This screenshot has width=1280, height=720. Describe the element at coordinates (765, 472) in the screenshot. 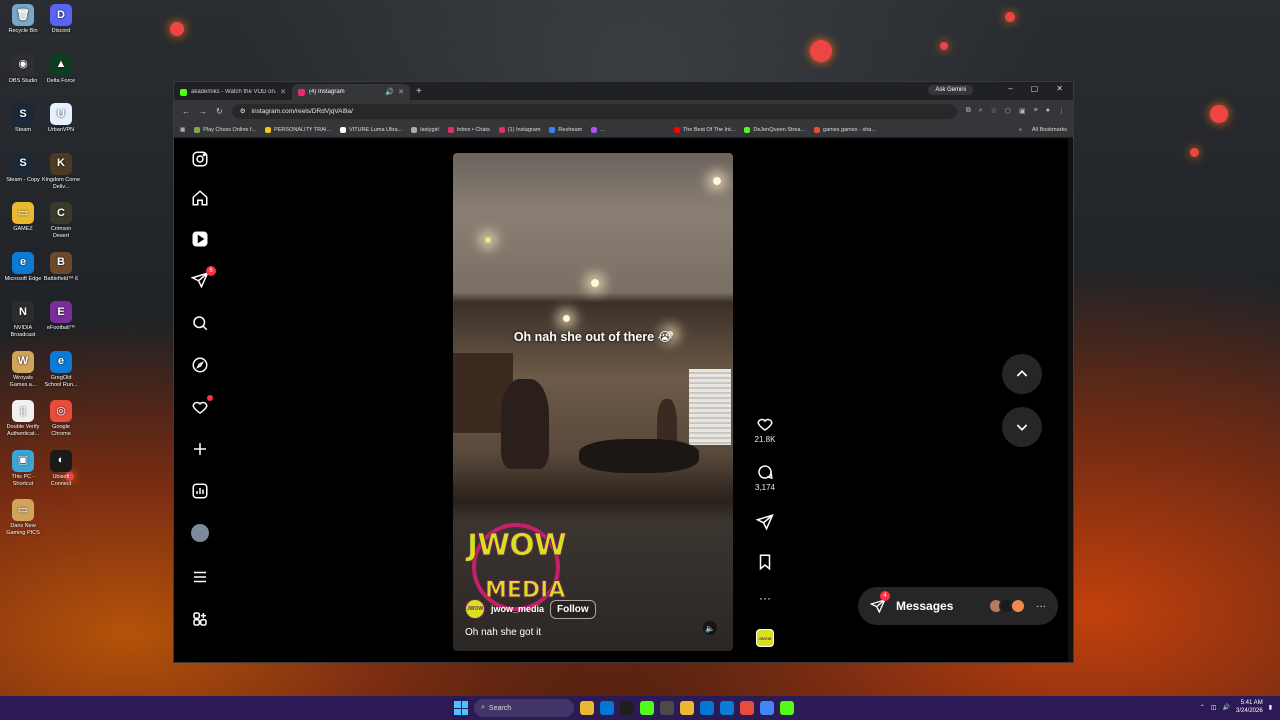

I see `comment-icon` at that location.